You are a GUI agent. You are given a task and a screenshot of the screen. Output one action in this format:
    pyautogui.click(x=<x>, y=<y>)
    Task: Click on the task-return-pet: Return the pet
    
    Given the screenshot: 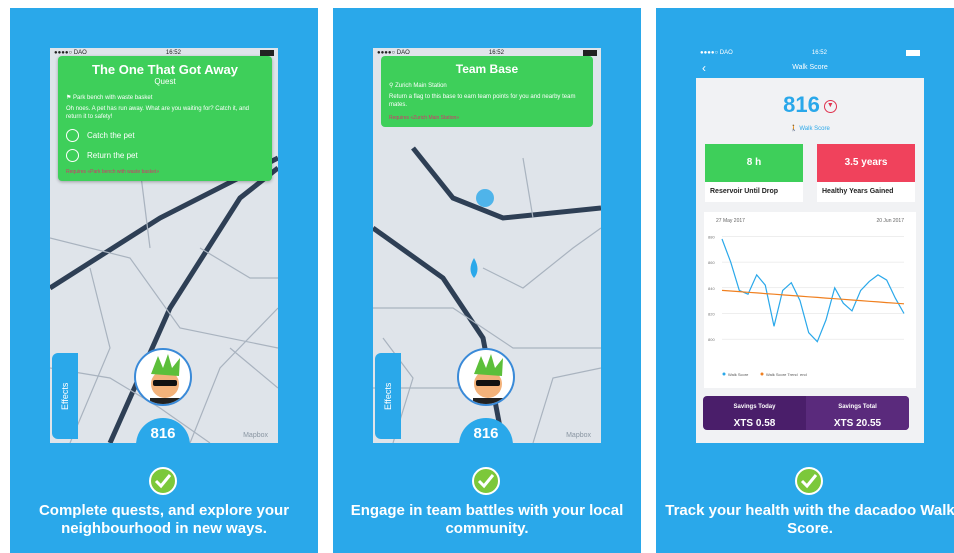 What is the action you would take?
    pyautogui.click(x=165, y=155)
    